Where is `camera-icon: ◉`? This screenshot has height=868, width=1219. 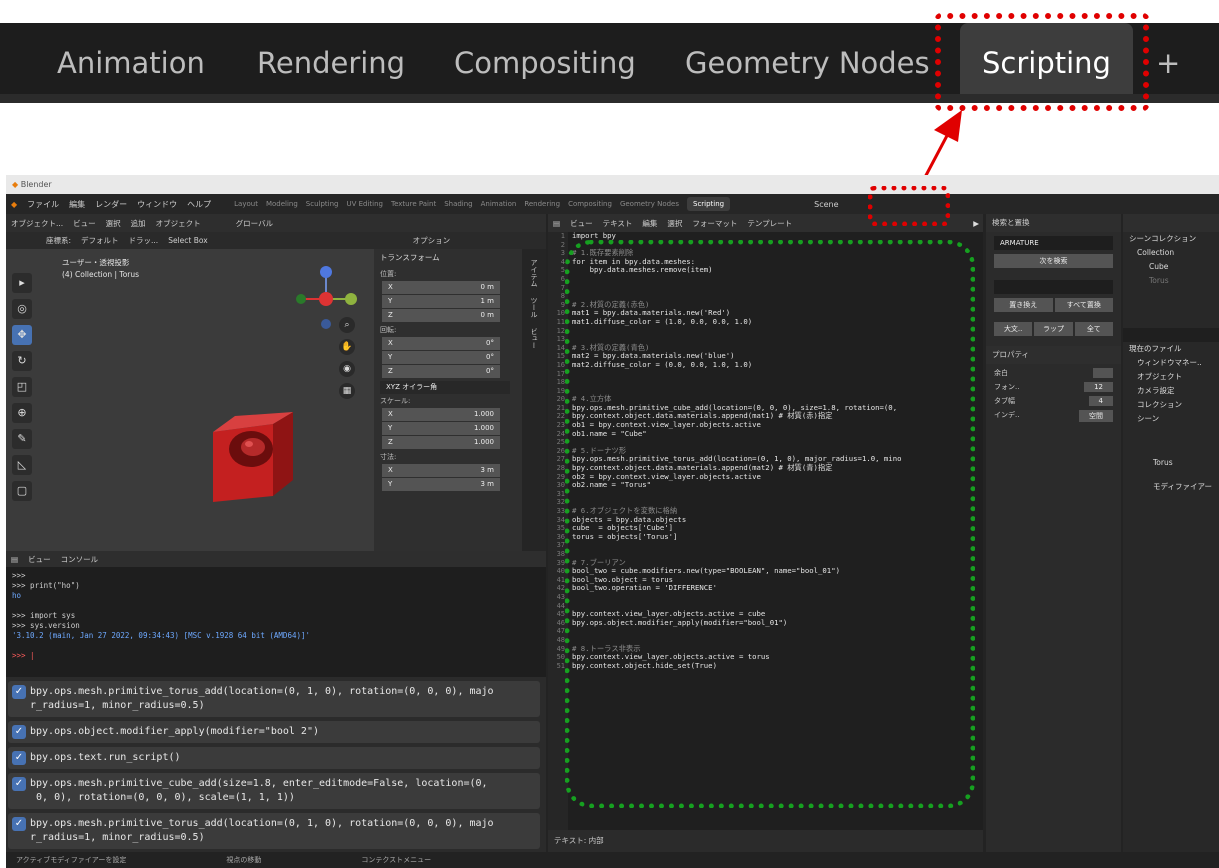
camera-icon: ◉ is located at coordinates (347, 369).